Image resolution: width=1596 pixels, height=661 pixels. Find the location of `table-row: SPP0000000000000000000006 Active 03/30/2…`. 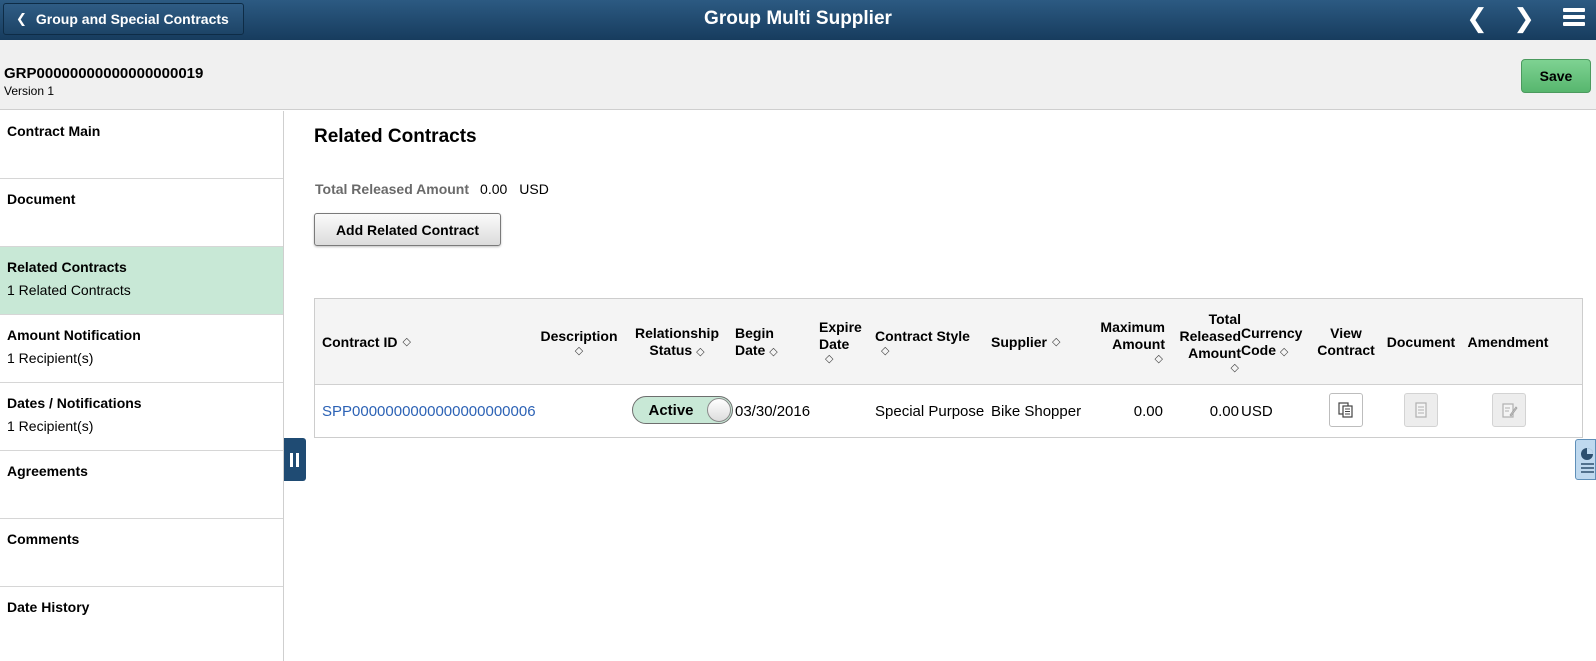

table-row: SPP0000000000000000000006 Active 03/30/2… is located at coordinates (948, 411).